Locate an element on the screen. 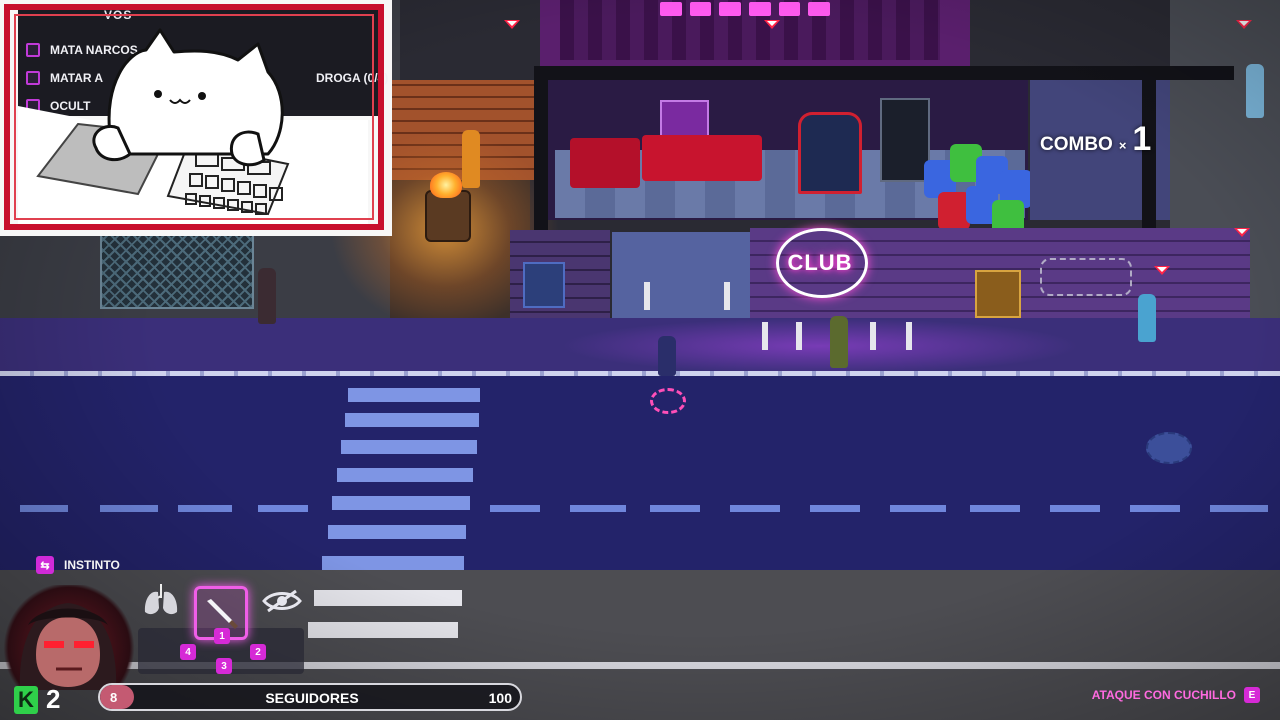 The height and width of the screenshot is (720, 1280). combo-multiplier-symbol: × is located at coordinates (1122, 145).